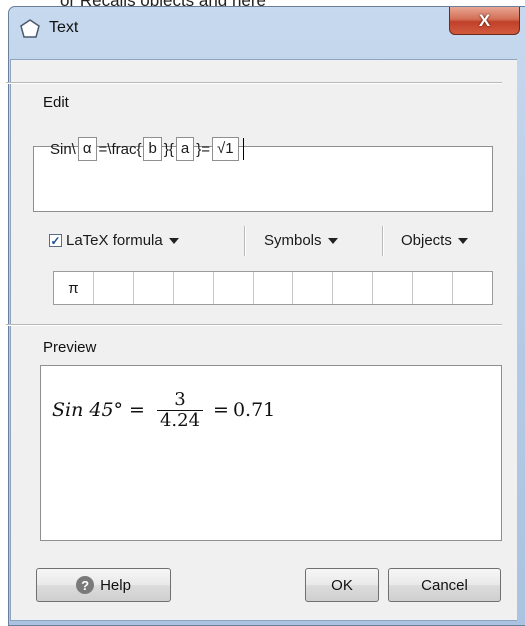  I want to click on help-icon: ?, so click(85, 585).